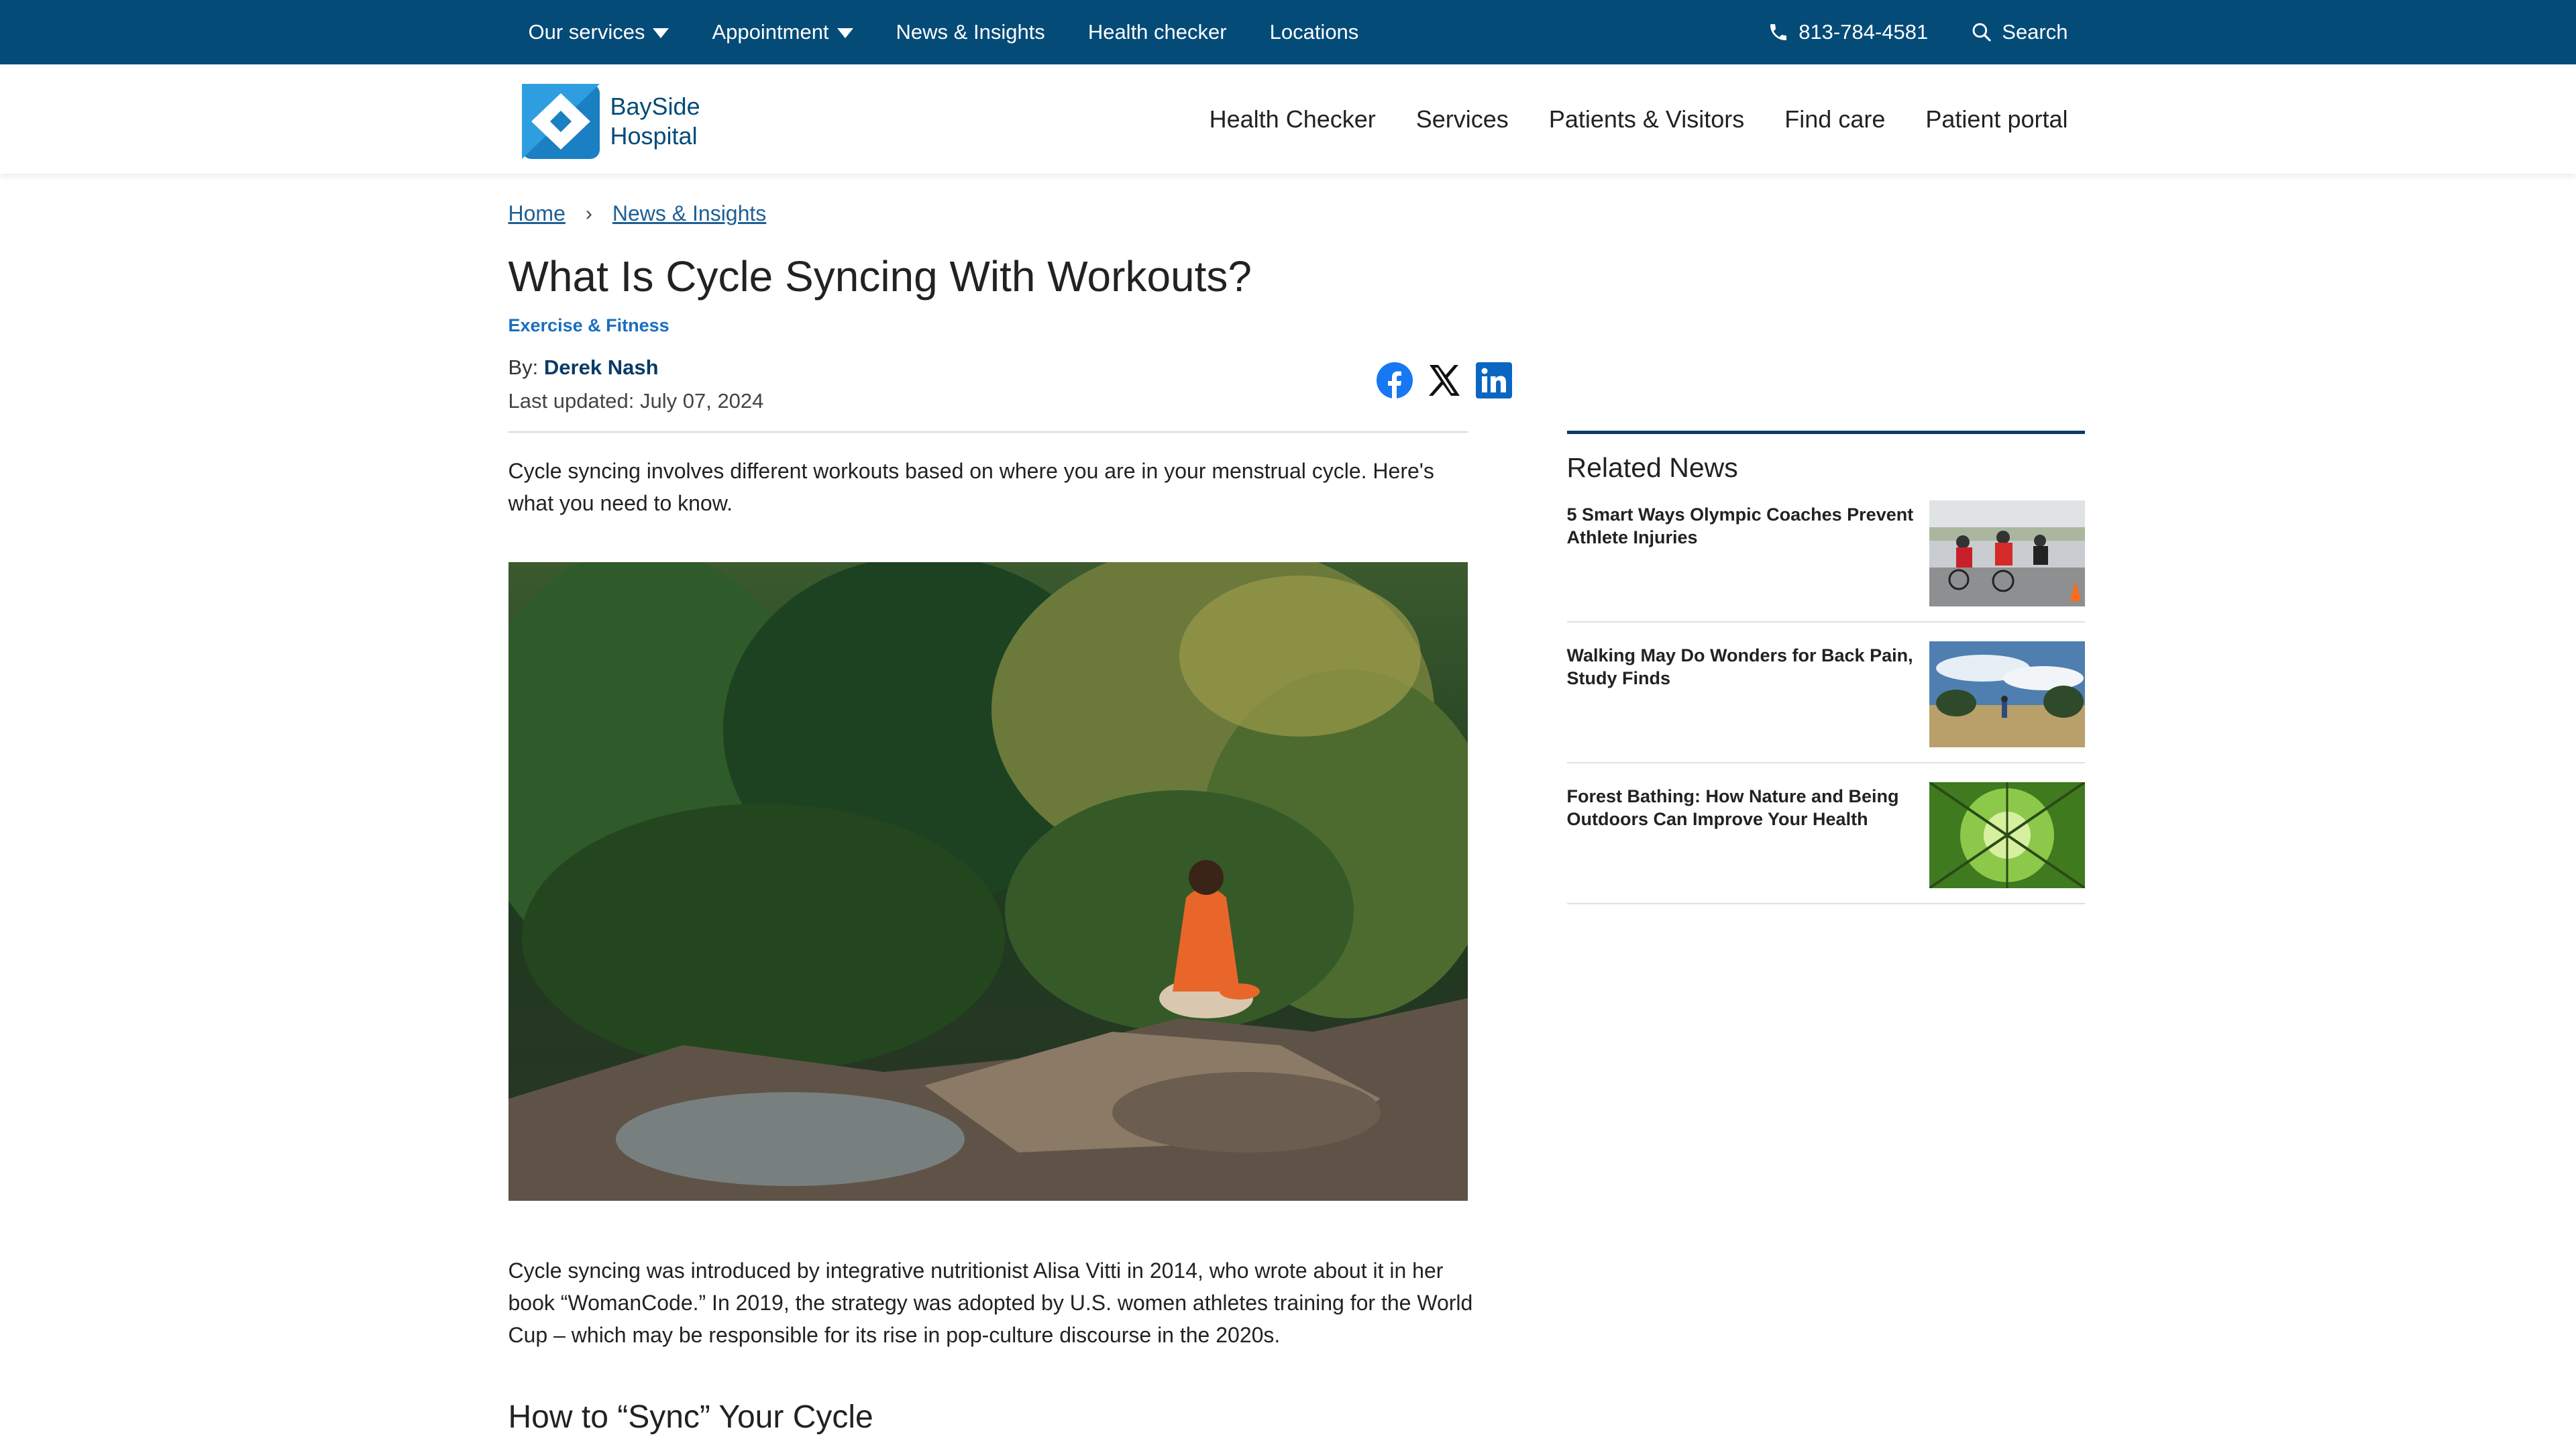 This screenshot has width=2576, height=1449. What do you see at coordinates (588, 213) in the screenshot?
I see `chevron-right-icon: ›` at bounding box center [588, 213].